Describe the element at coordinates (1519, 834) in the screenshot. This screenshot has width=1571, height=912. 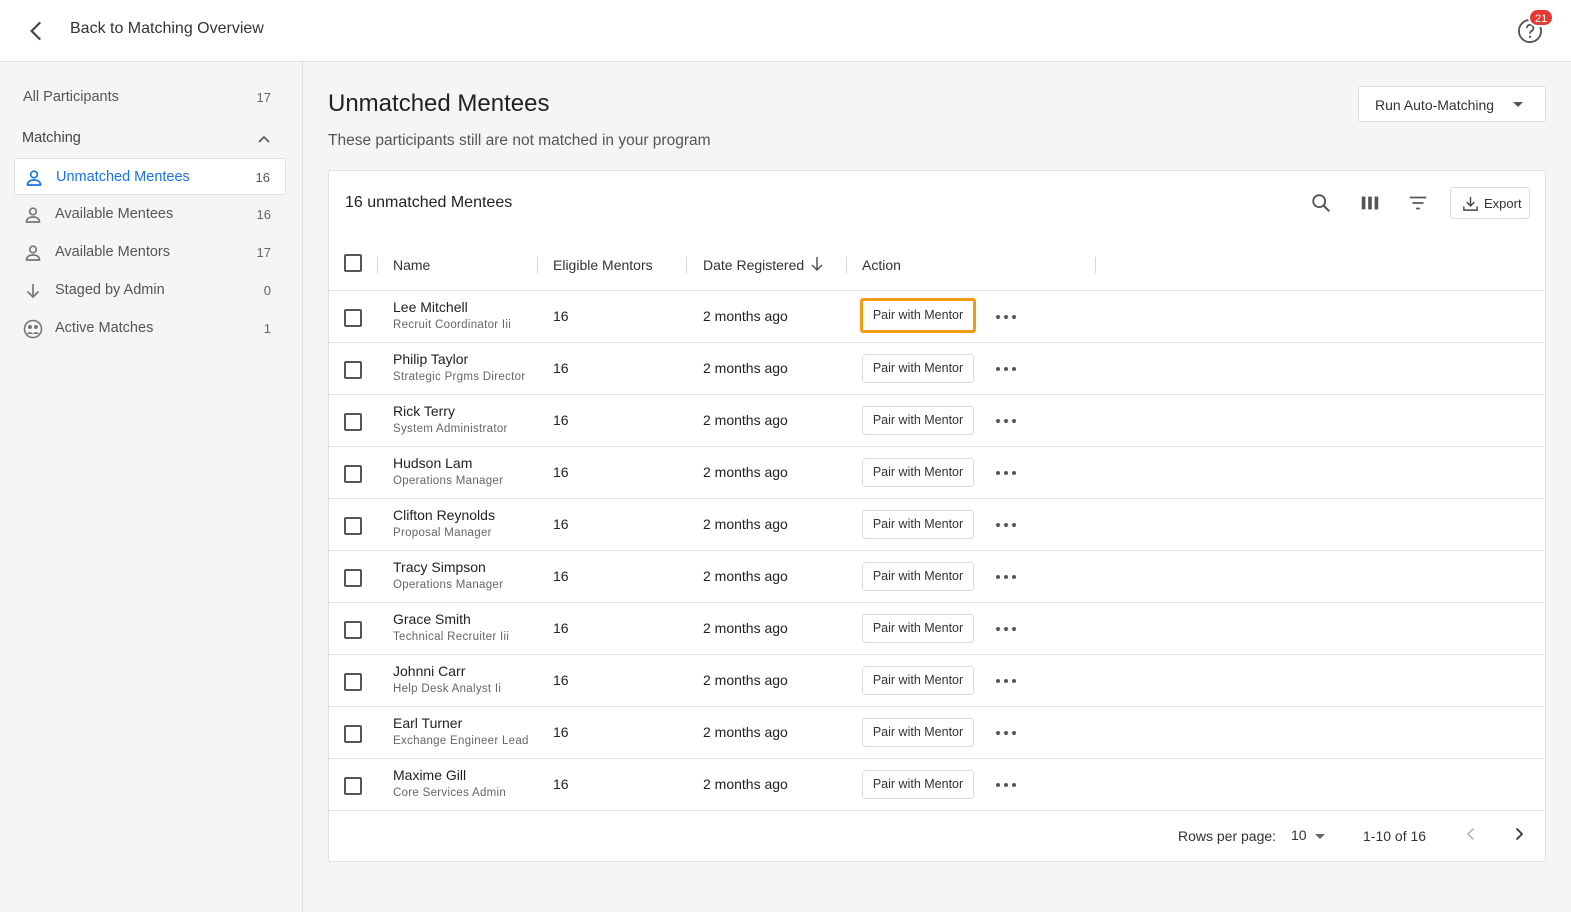
I see `chevron-right-icon` at that location.